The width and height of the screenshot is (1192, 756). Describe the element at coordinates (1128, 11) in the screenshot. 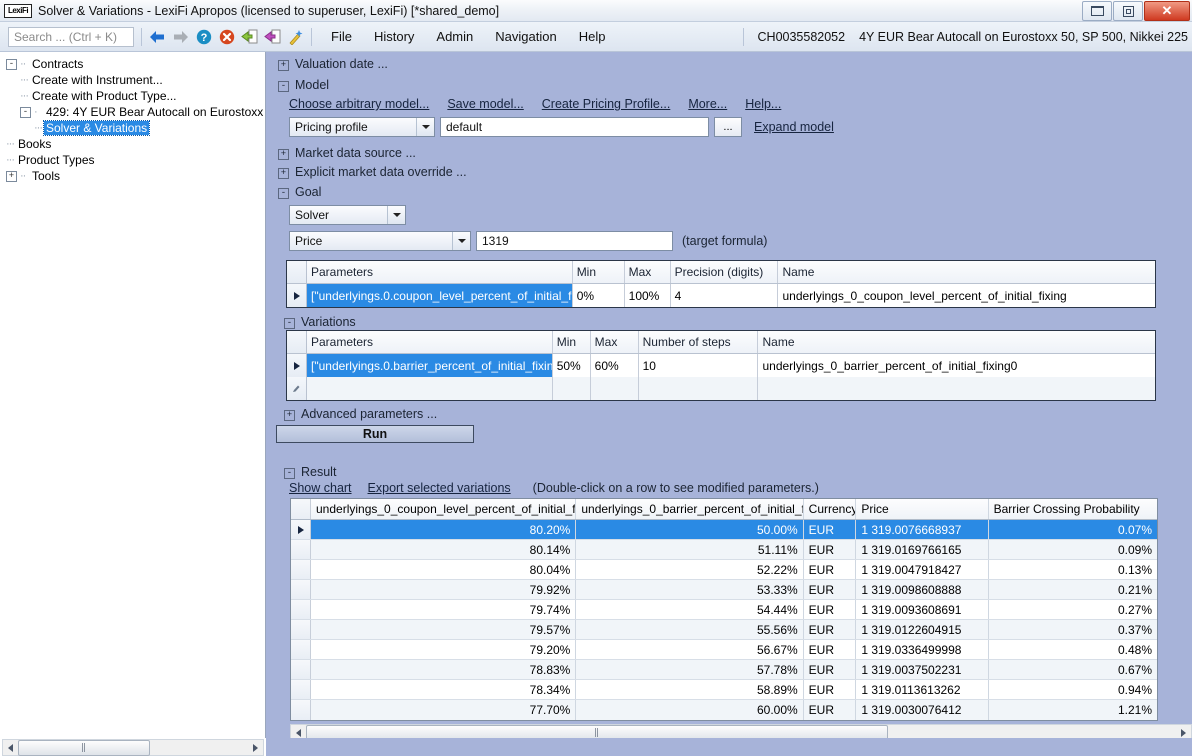

I see `maximize-restore-button` at that location.